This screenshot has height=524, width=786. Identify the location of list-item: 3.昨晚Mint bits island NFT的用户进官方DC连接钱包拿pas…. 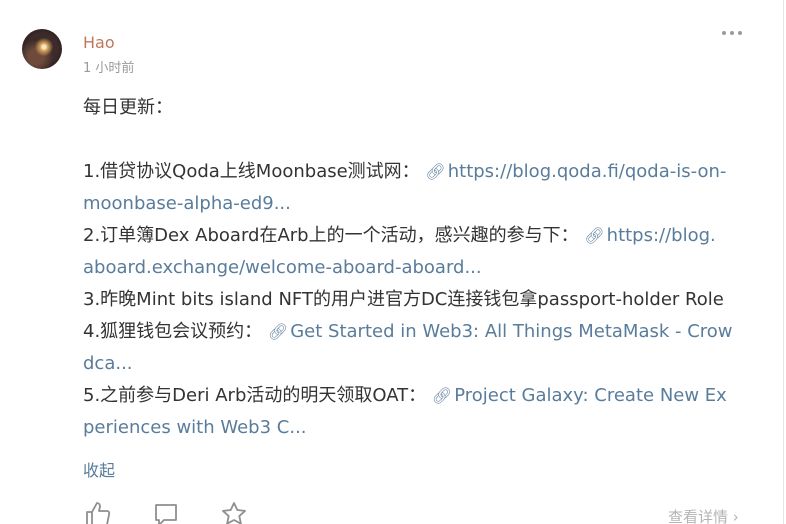
(403, 299).